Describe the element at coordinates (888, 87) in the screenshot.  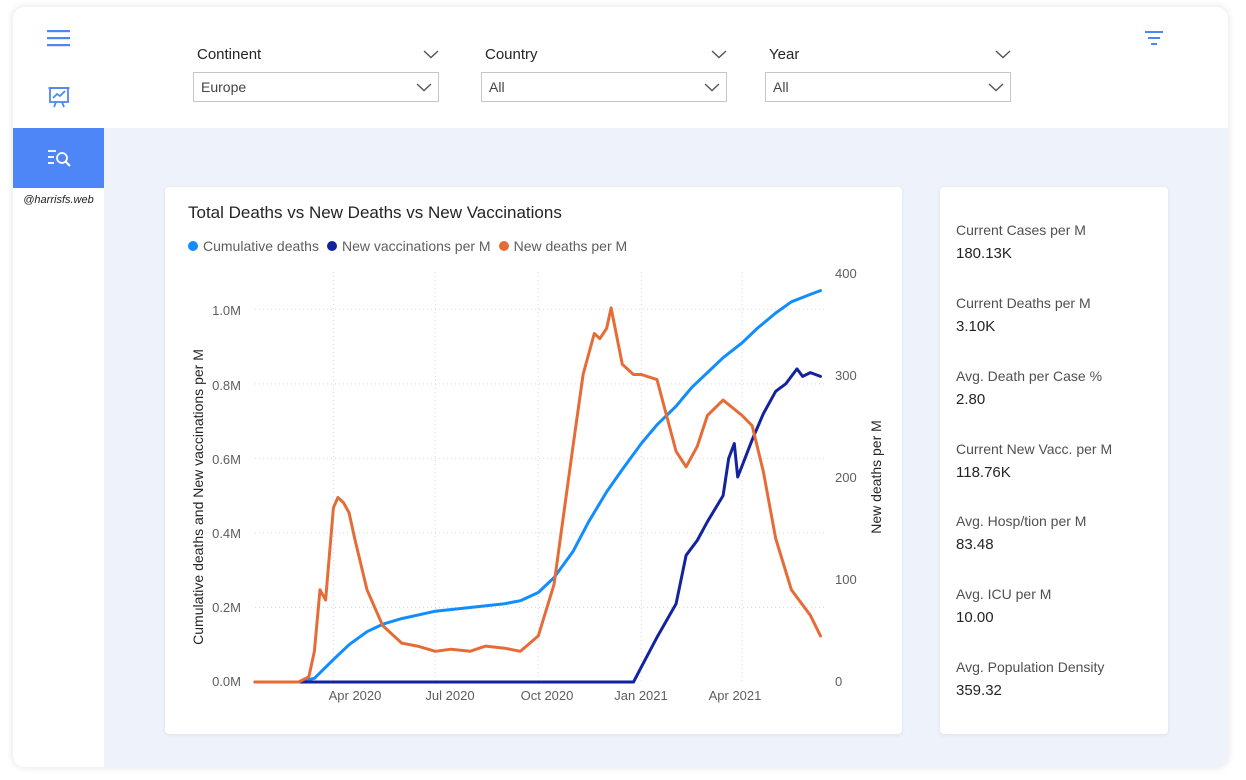
I see `year-dropdown: All` at that location.